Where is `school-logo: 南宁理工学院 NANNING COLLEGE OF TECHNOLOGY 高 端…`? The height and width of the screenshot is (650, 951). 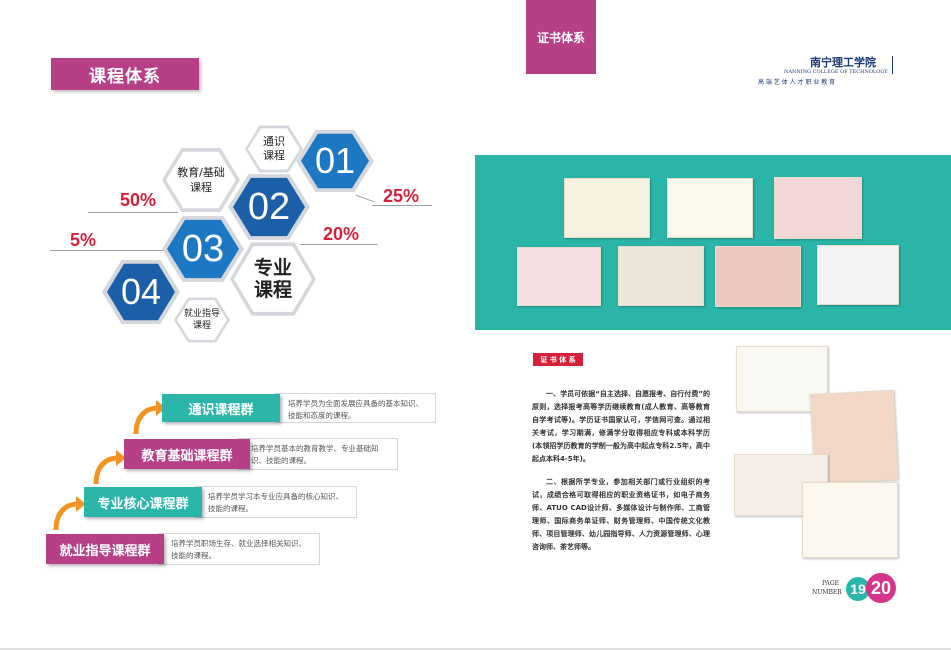
school-logo: 南宁理工学院 NANNING COLLEGE OF TECHNOLOGY 高 端… is located at coordinates (828, 71).